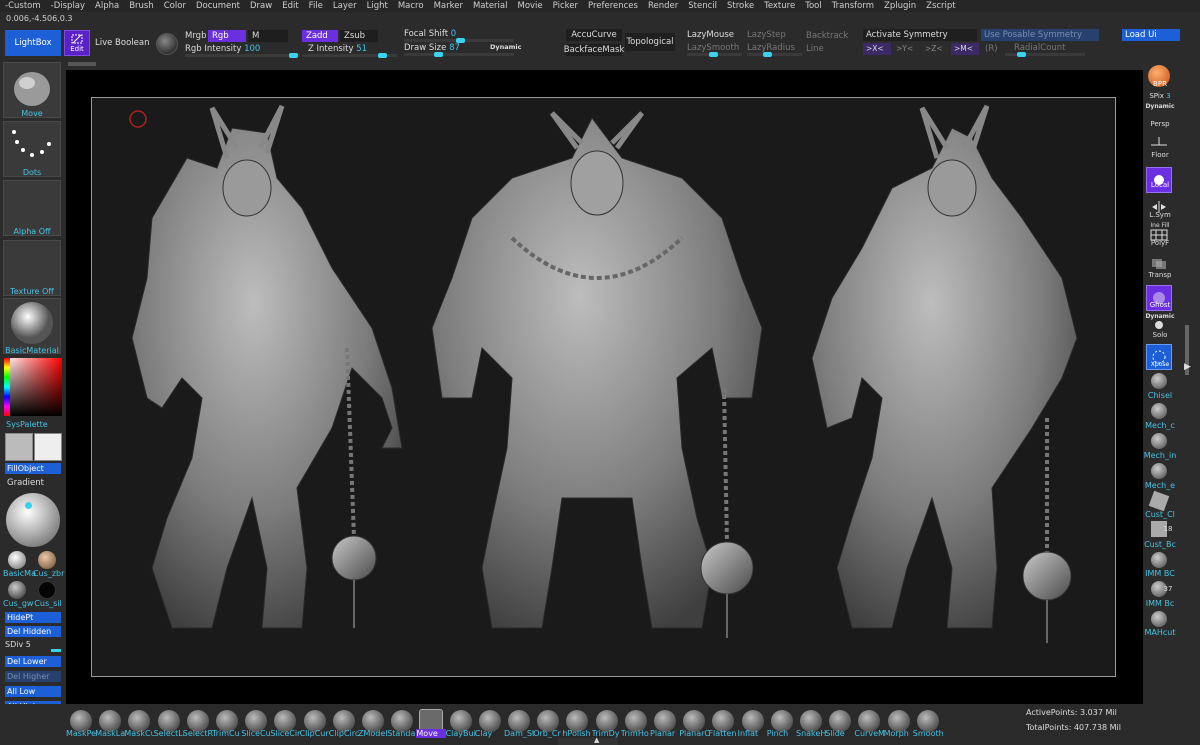 The width and height of the screenshot is (1200, 745). What do you see at coordinates (169, 733) in the screenshot?
I see `brush-thumbnail-label: SelectLa` at bounding box center [169, 733].